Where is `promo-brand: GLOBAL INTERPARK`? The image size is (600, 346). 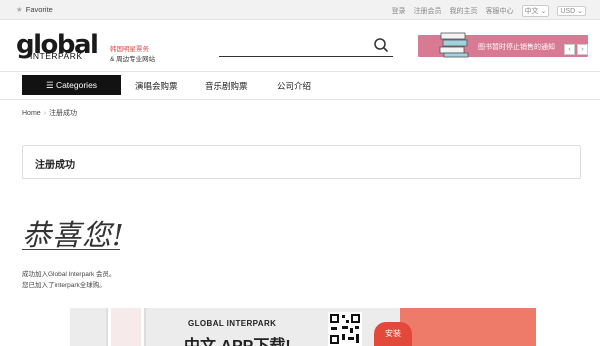
promo-brand: GLOBAL INTERPARK is located at coordinates (232, 323).